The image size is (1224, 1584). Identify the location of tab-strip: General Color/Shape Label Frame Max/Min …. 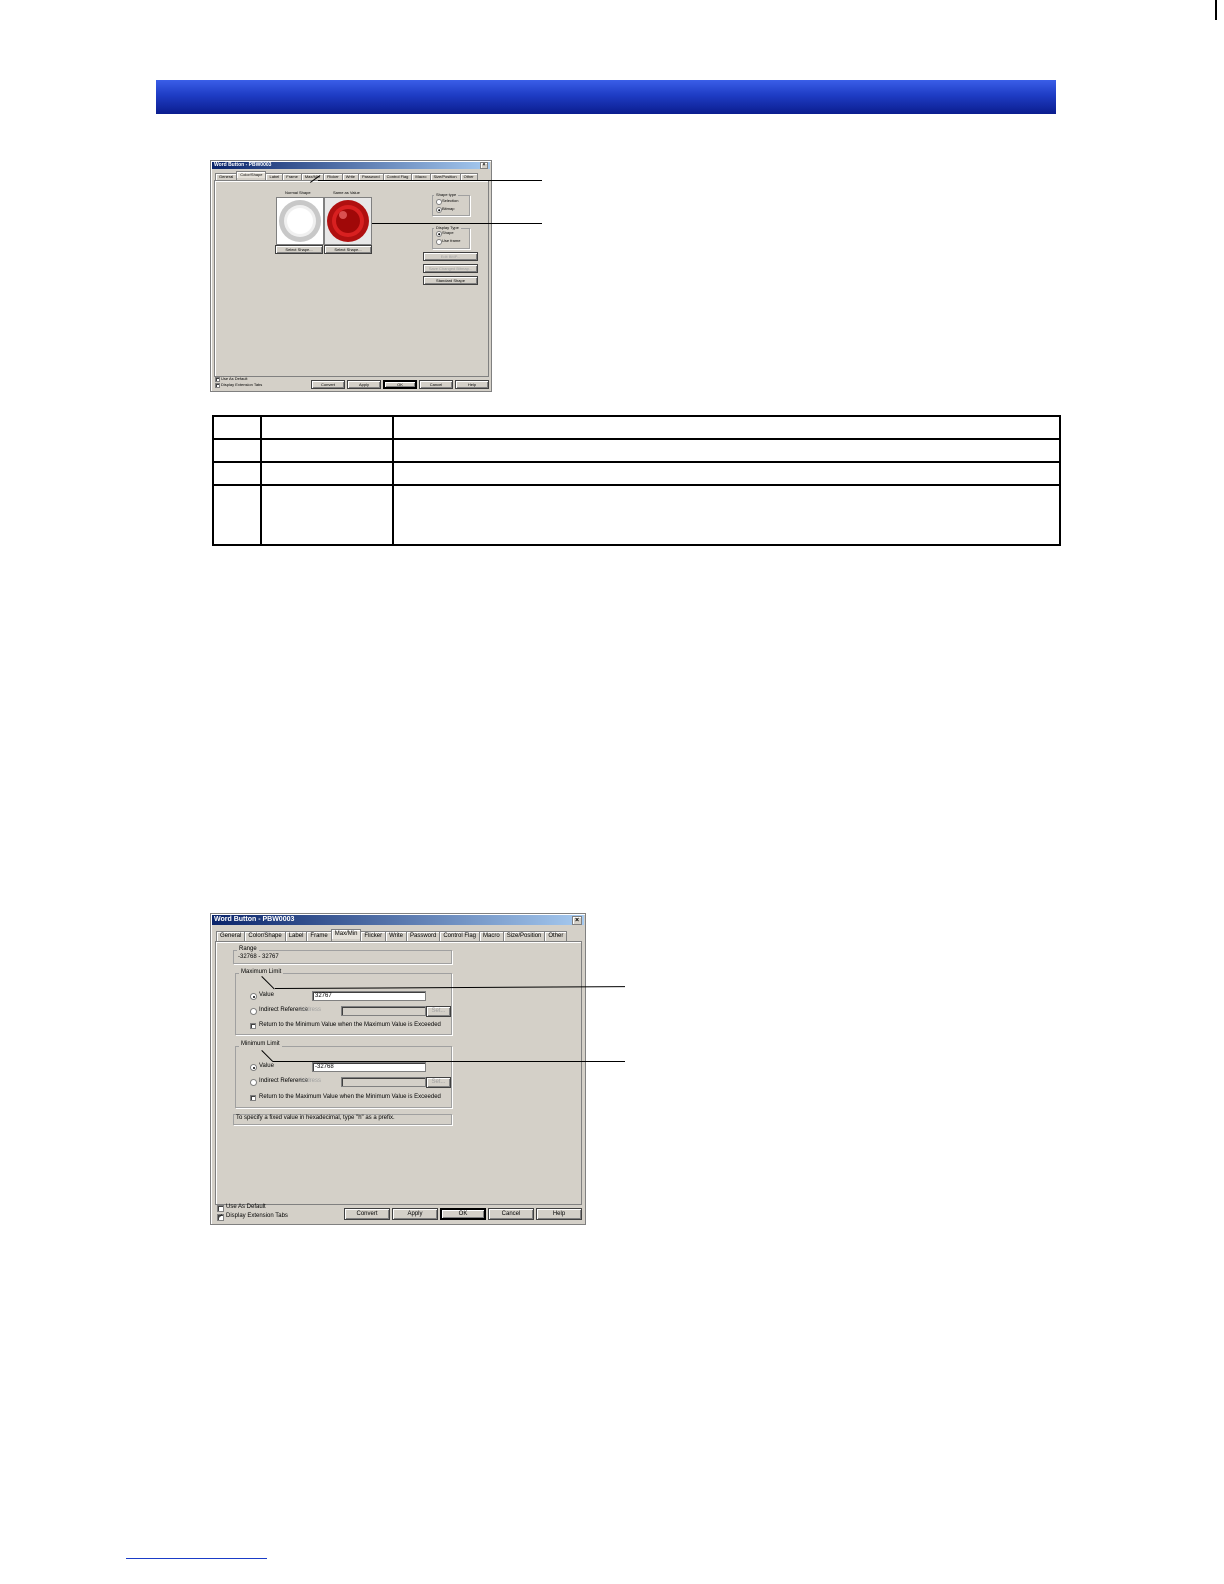
(392, 935).